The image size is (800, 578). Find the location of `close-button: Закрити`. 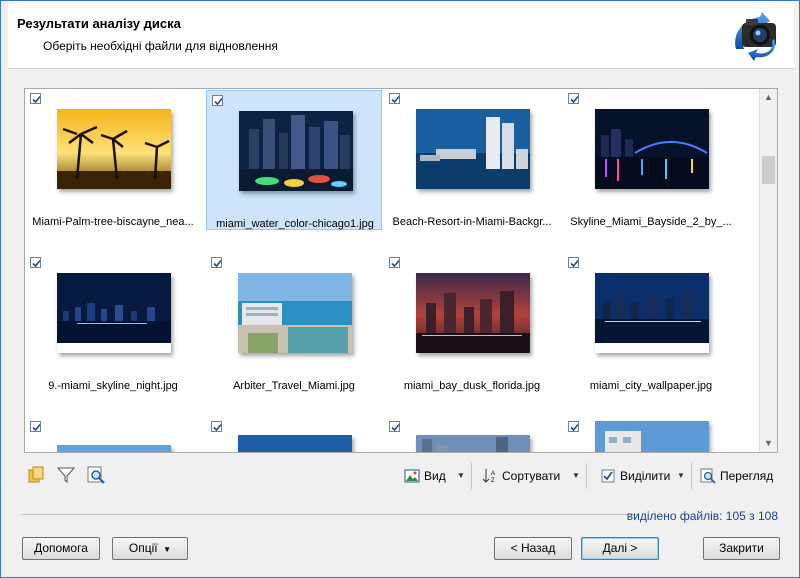

close-button: Закрити is located at coordinates (741, 548).